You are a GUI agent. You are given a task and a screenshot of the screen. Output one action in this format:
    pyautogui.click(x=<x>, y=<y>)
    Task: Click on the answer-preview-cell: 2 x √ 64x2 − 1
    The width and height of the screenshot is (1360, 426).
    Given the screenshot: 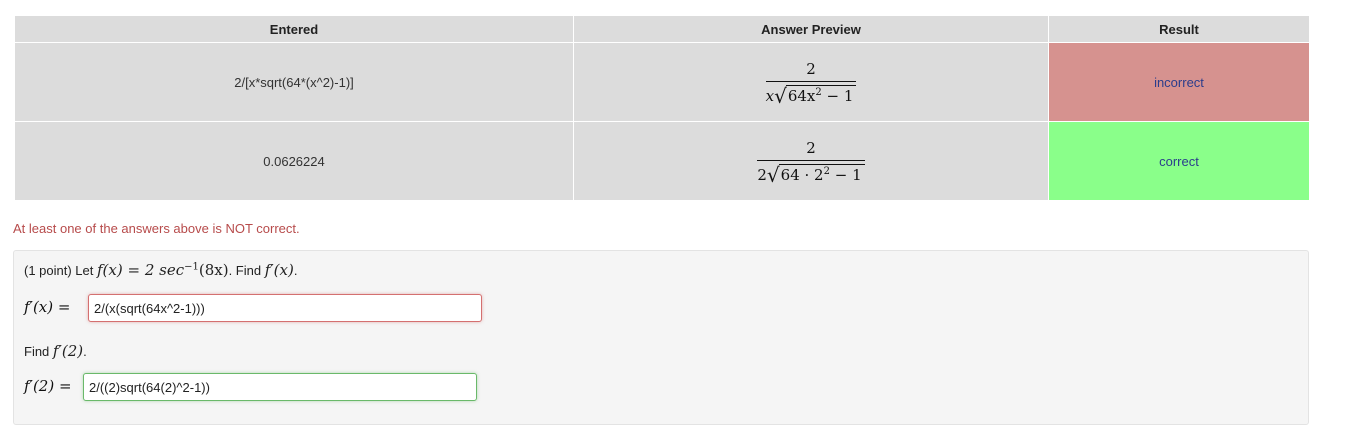 What is the action you would take?
    pyautogui.click(x=811, y=82)
    